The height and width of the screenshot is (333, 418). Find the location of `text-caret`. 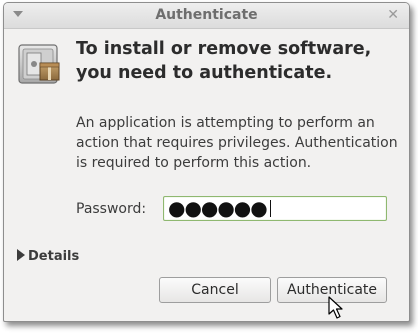

text-caret is located at coordinates (270, 208).